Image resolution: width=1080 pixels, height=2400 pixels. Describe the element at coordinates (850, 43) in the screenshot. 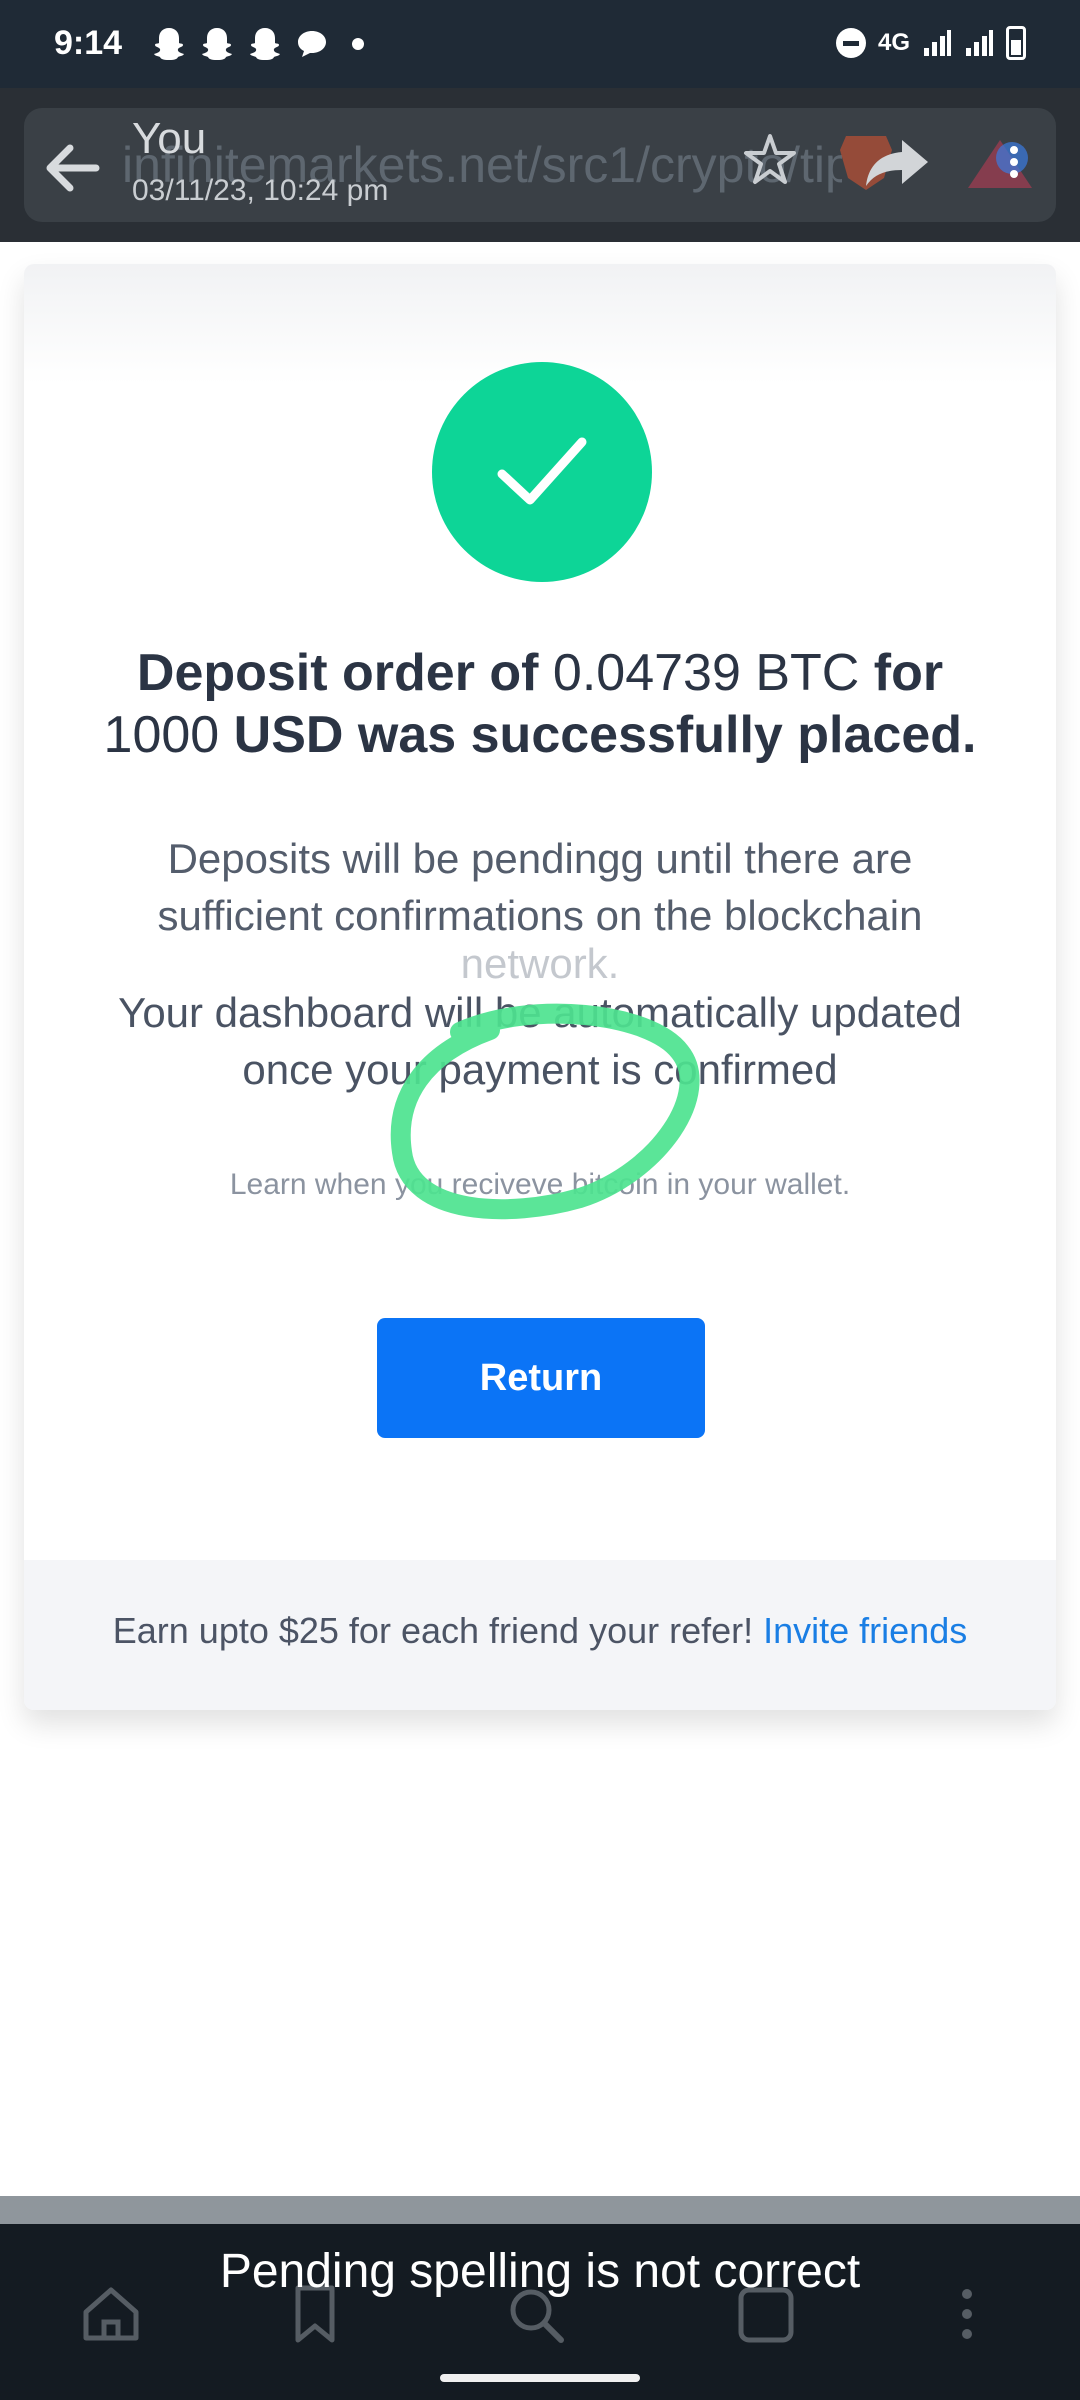

I see `do-not-disturb-icon` at that location.